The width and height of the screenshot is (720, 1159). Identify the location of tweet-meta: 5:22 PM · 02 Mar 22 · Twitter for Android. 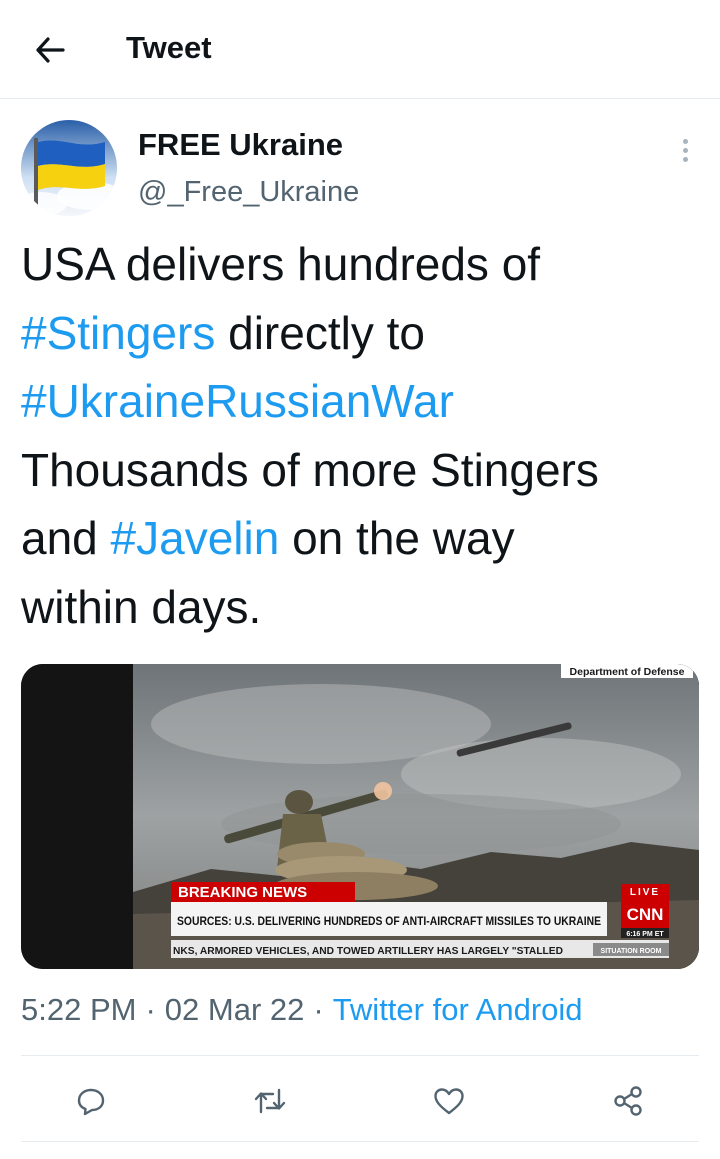
(302, 1010).